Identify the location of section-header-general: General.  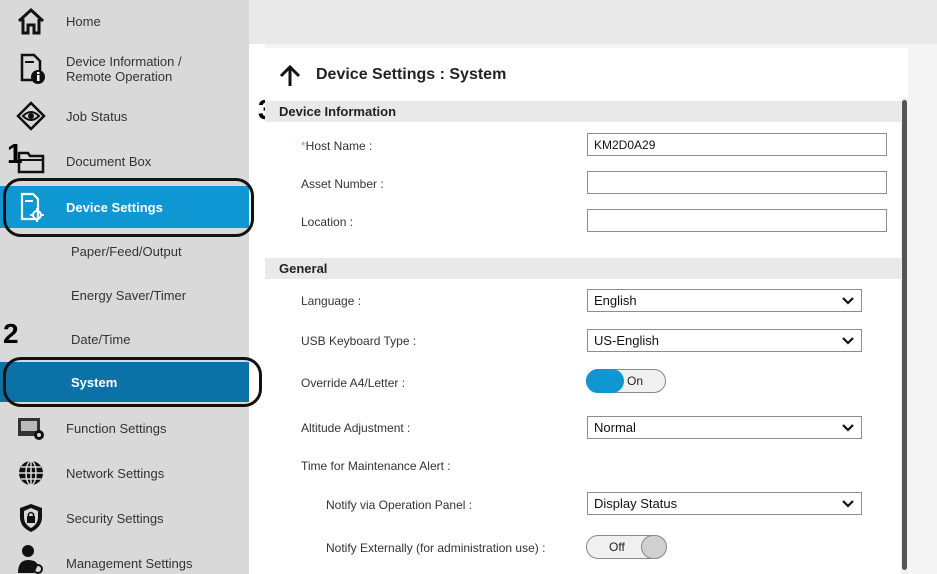
(583, 268).